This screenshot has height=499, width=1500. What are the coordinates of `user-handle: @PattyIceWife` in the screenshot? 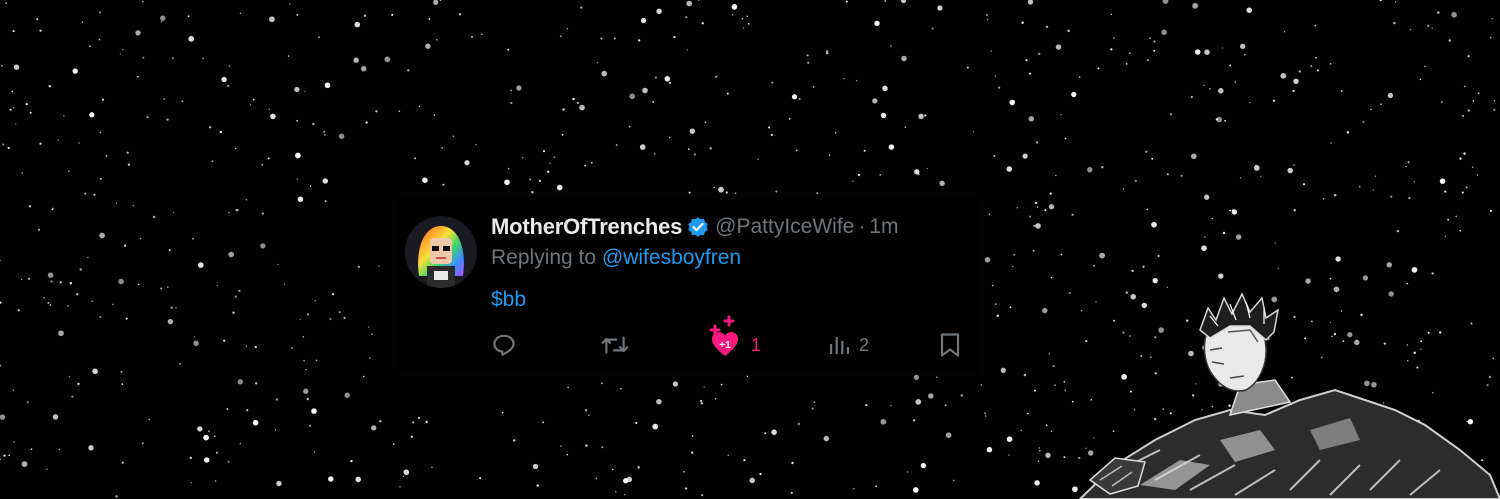 It's located at (784, 227).